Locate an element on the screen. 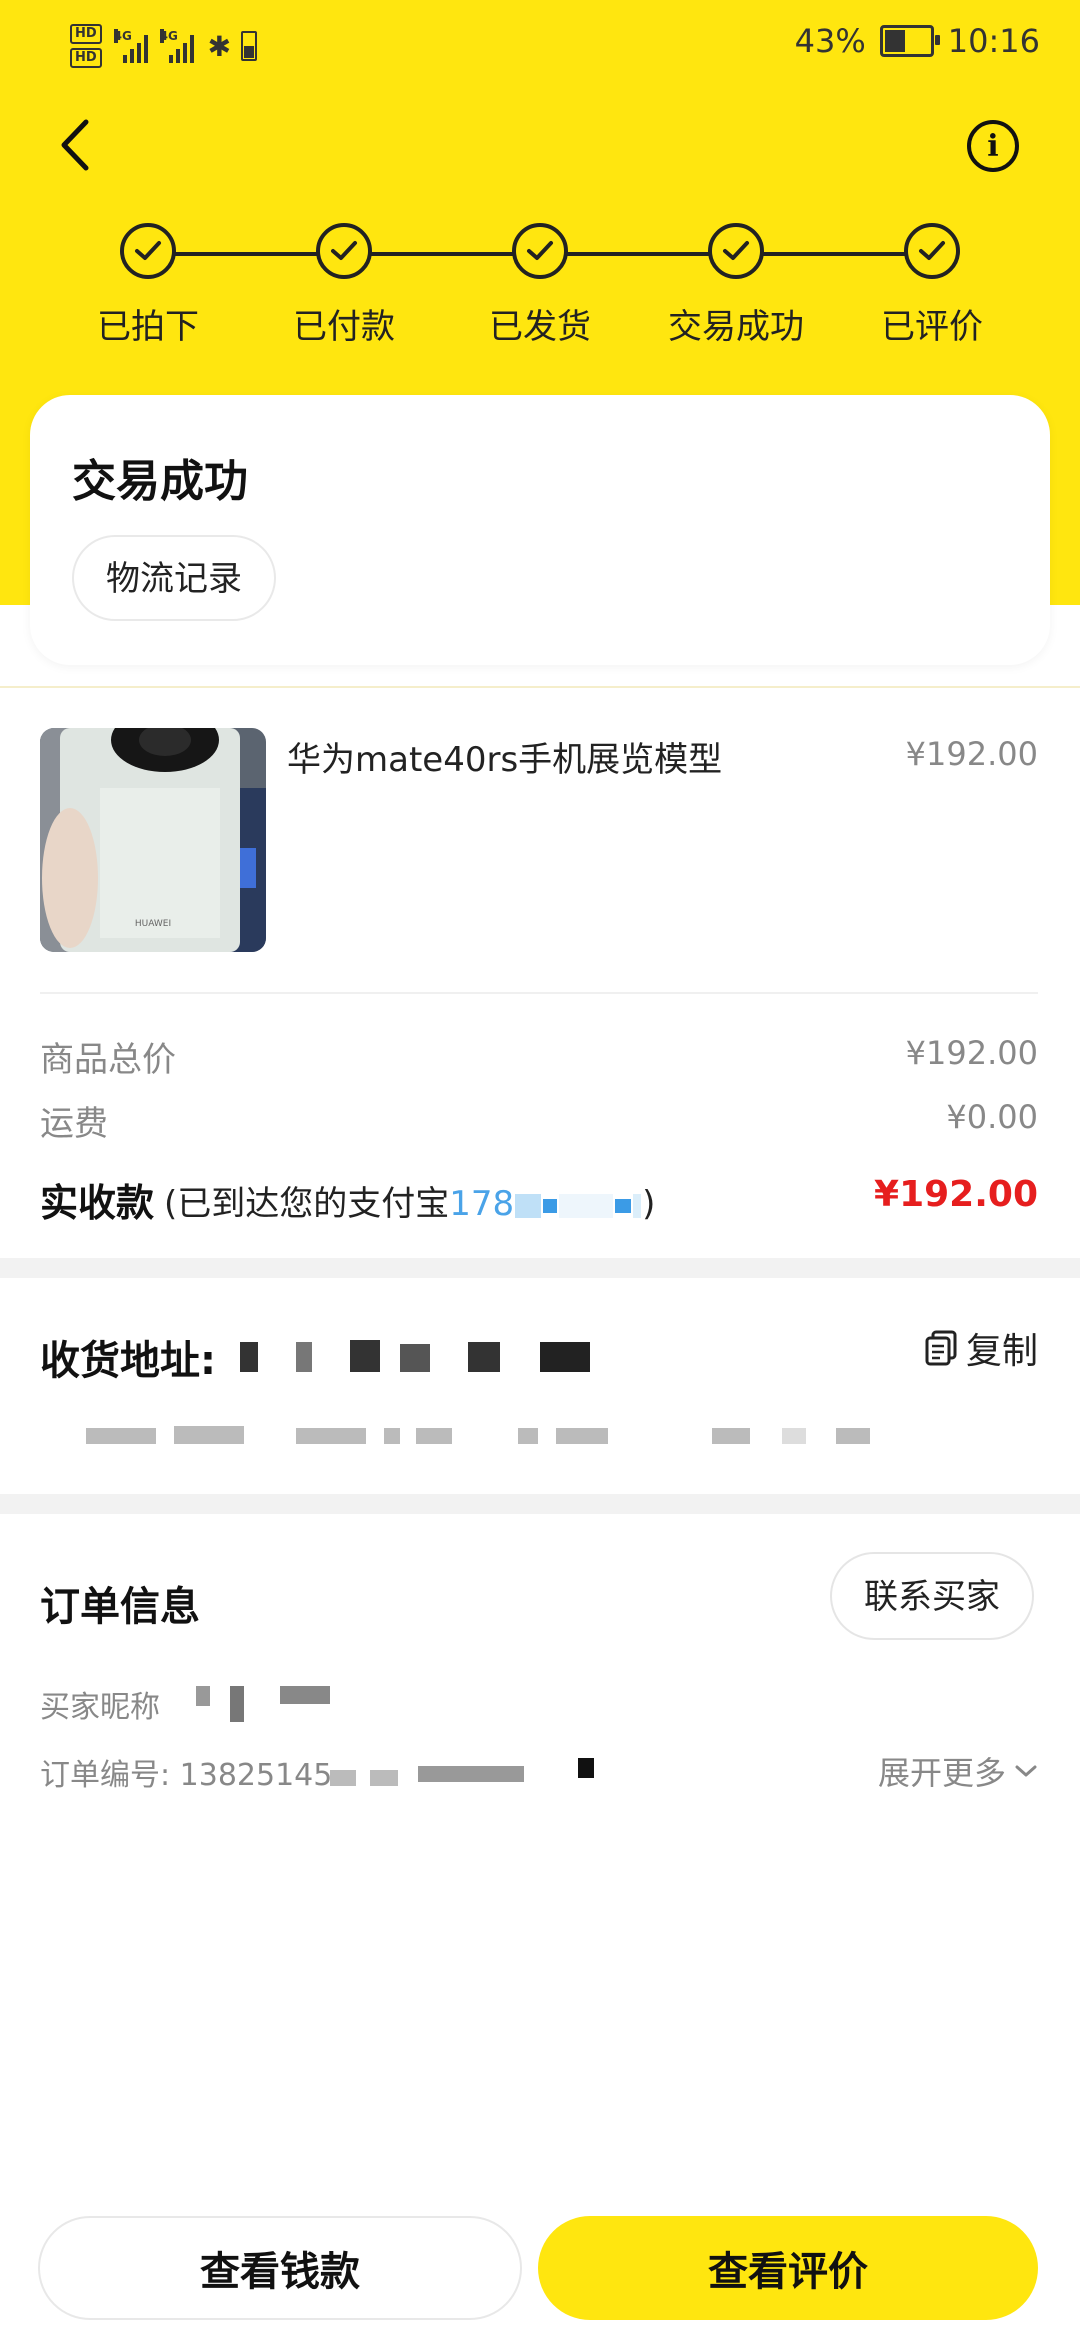 Image resolution: width=1080 pixels, height=2340 pixels. step-label: 已拍下 is located at coordinates (148, 327).